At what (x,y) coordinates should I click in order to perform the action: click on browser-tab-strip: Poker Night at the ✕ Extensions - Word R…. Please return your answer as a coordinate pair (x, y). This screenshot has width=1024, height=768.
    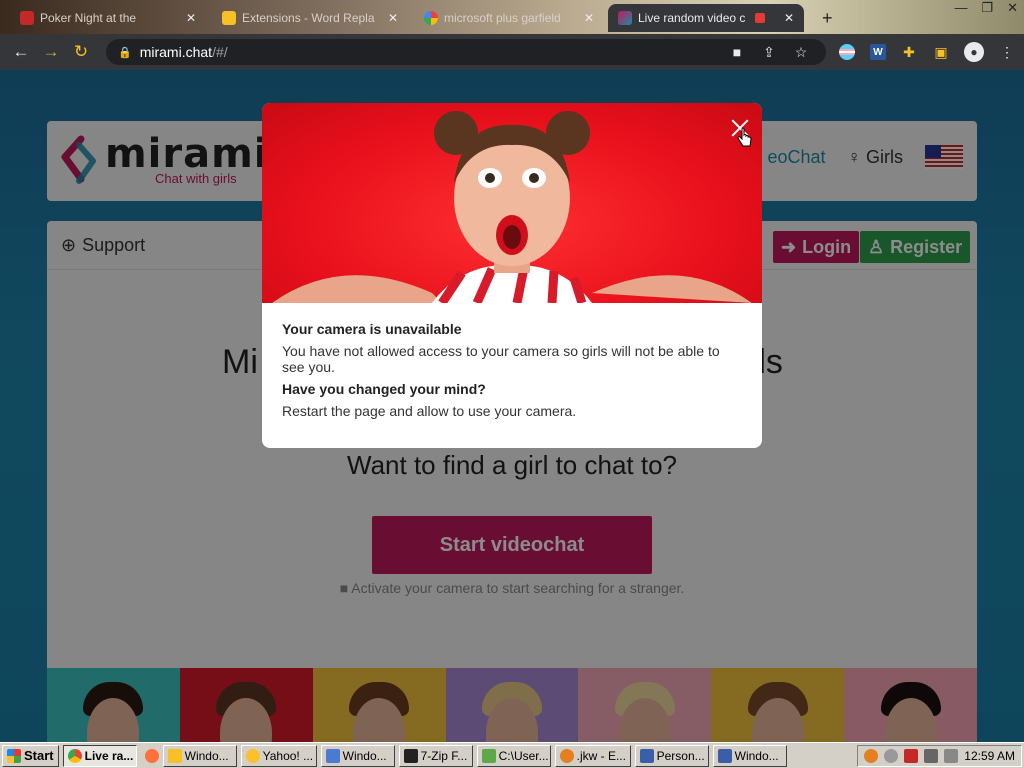
    Looking at the image, I should click on (512, 17).